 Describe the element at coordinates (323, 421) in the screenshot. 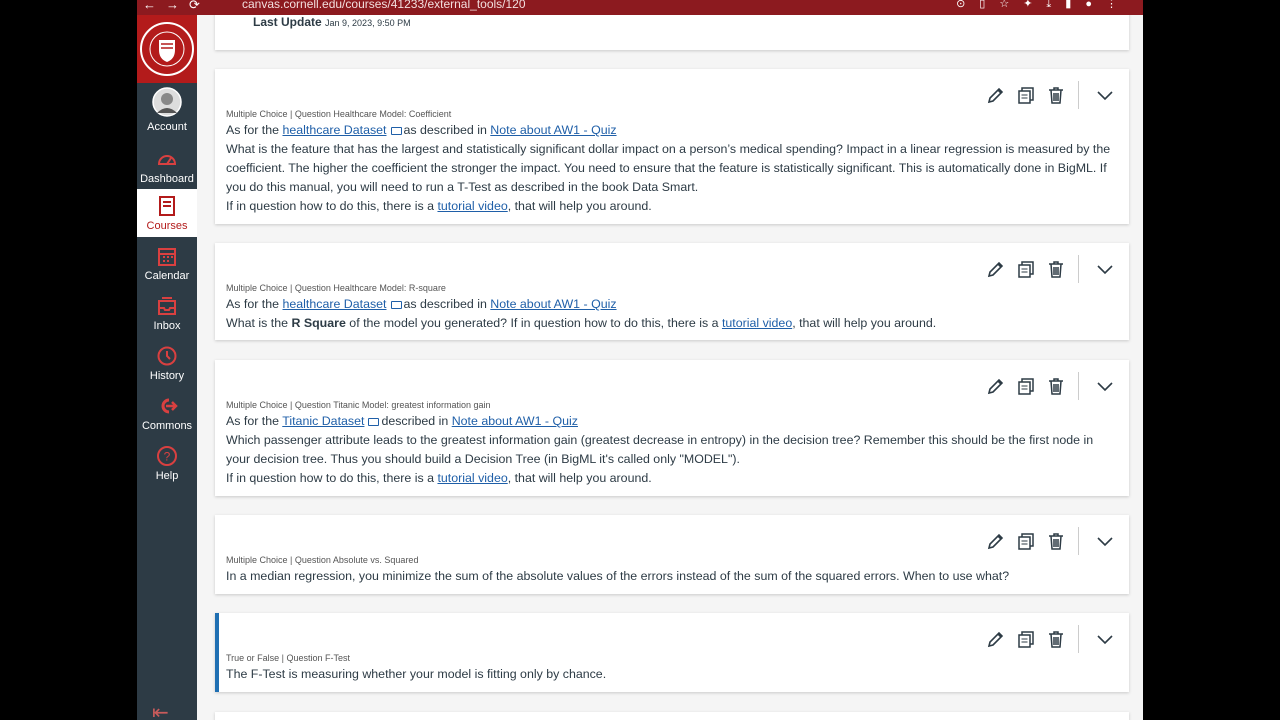

I see `dataset-link: Titanic Dataset` at that location.